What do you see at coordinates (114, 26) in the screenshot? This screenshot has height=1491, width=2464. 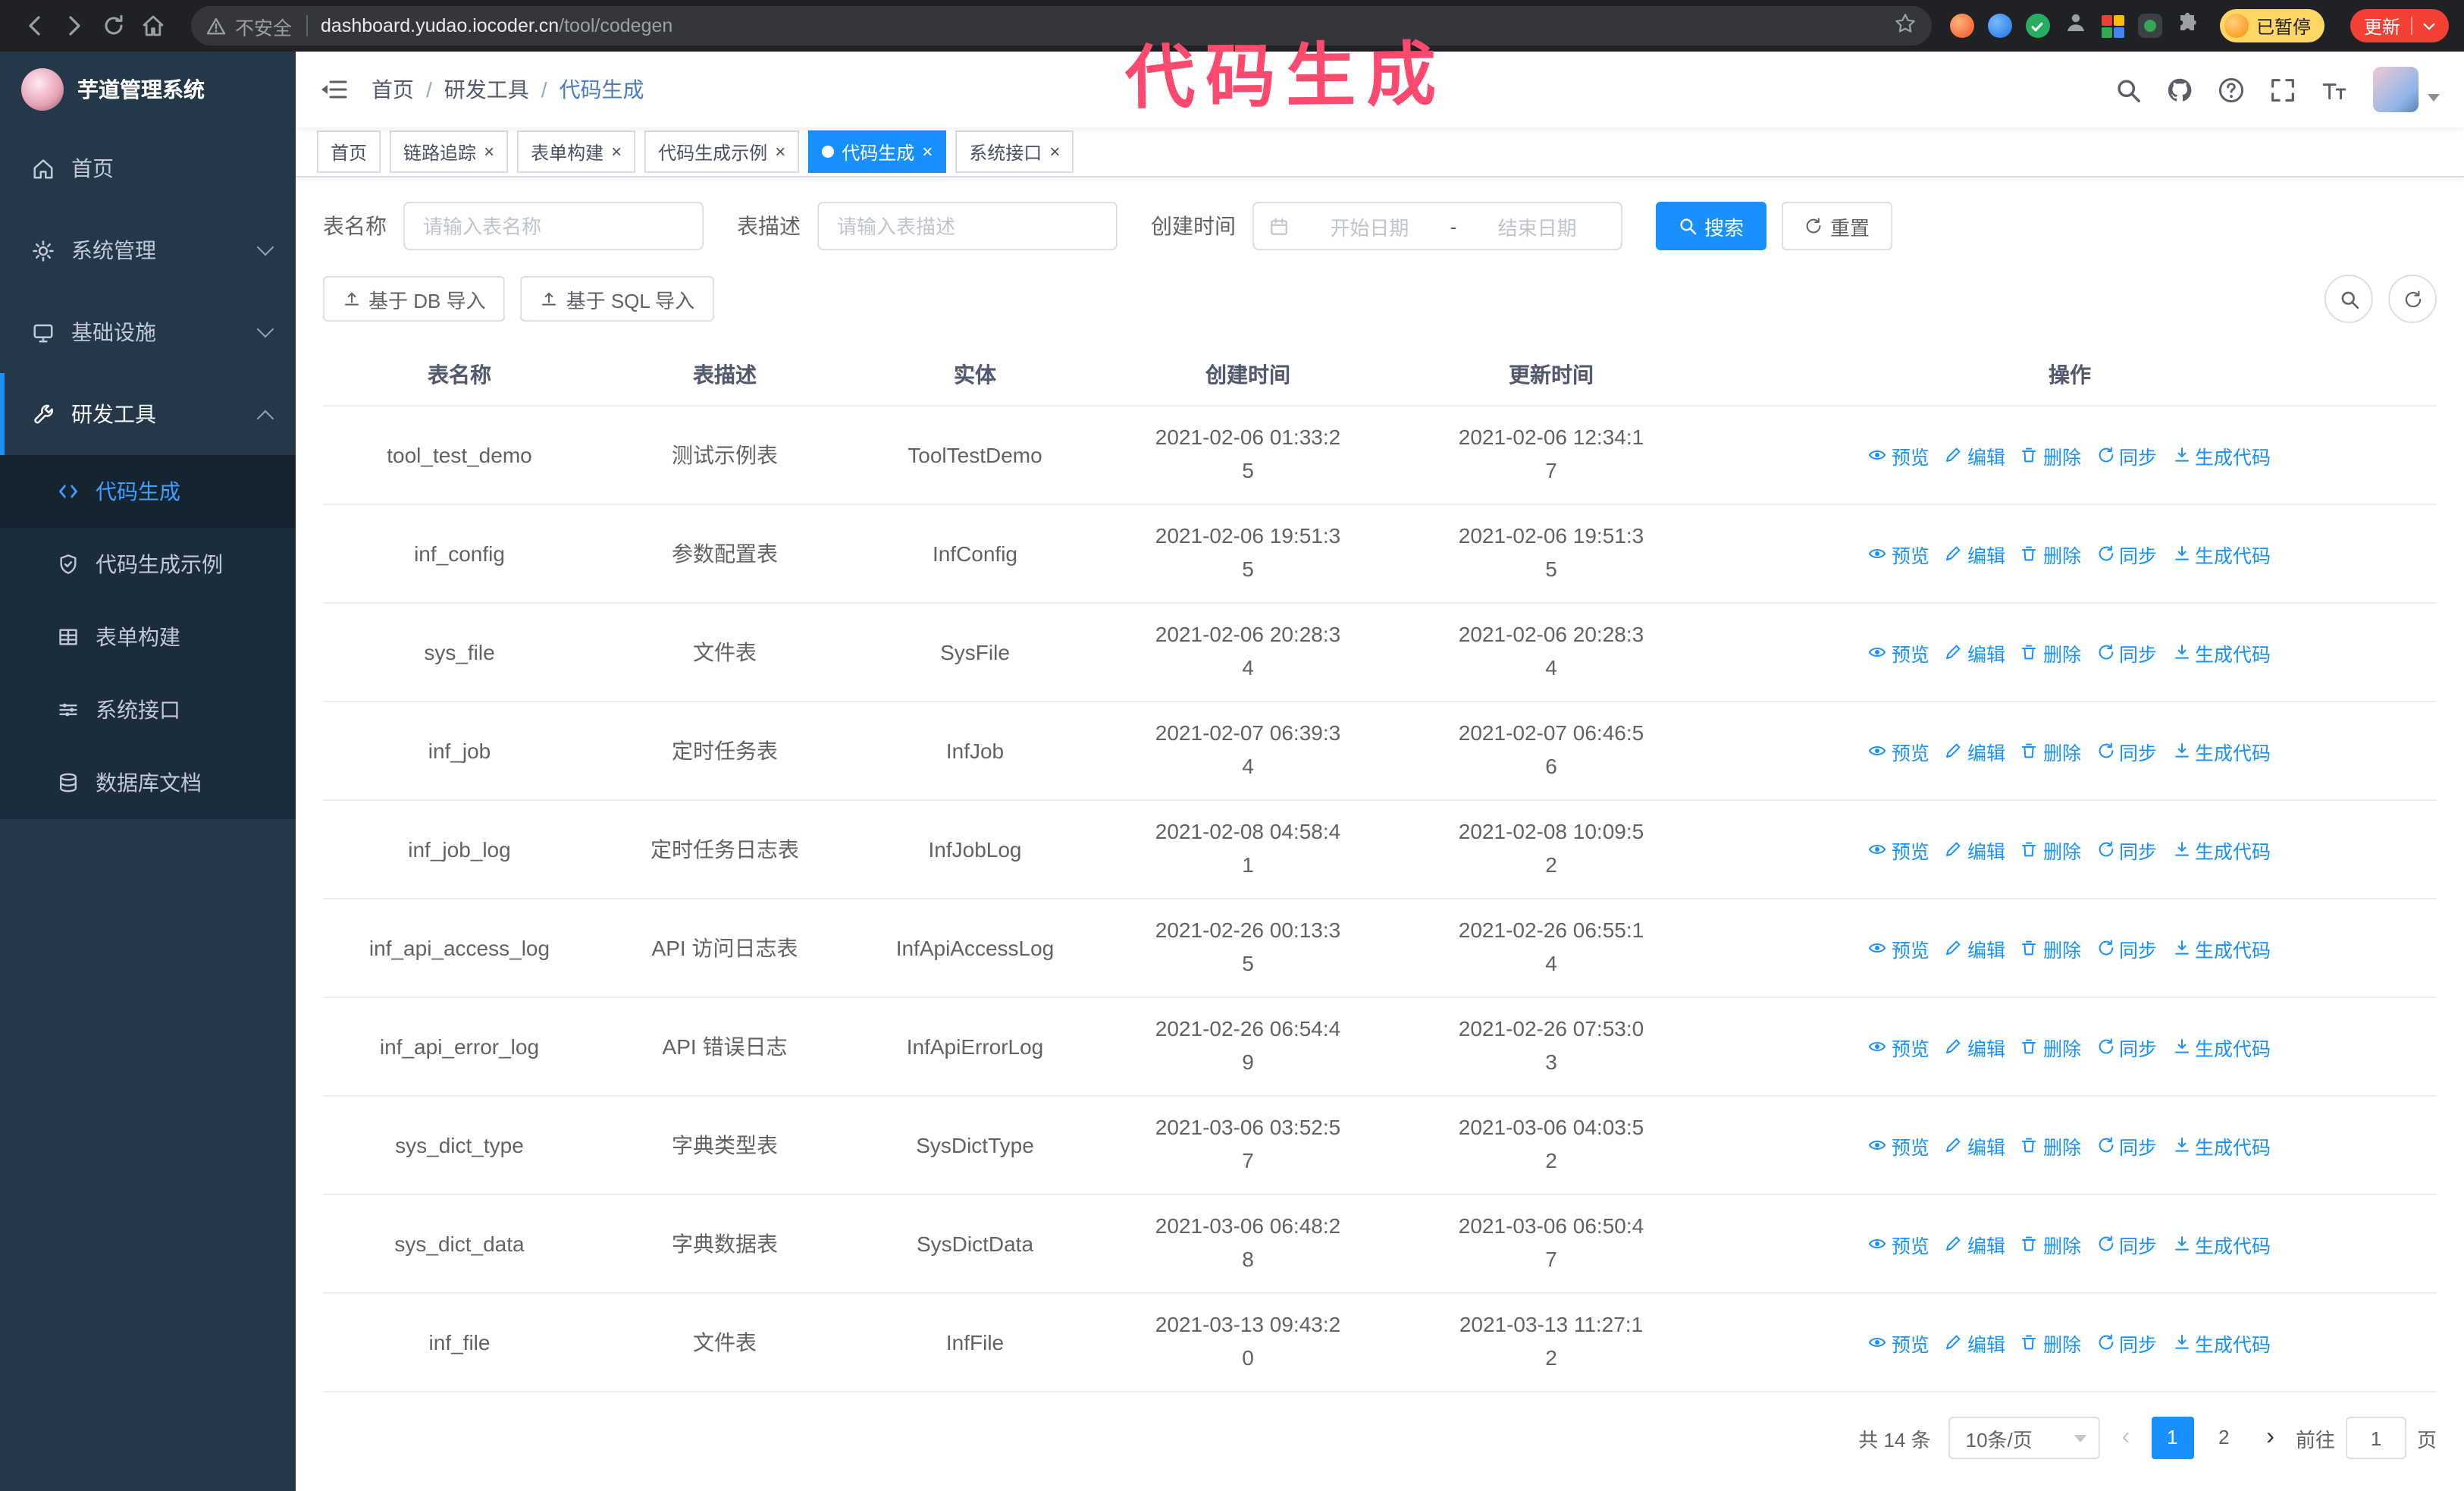 I see `browser-reload-icon` at bounding box center [114, 26].